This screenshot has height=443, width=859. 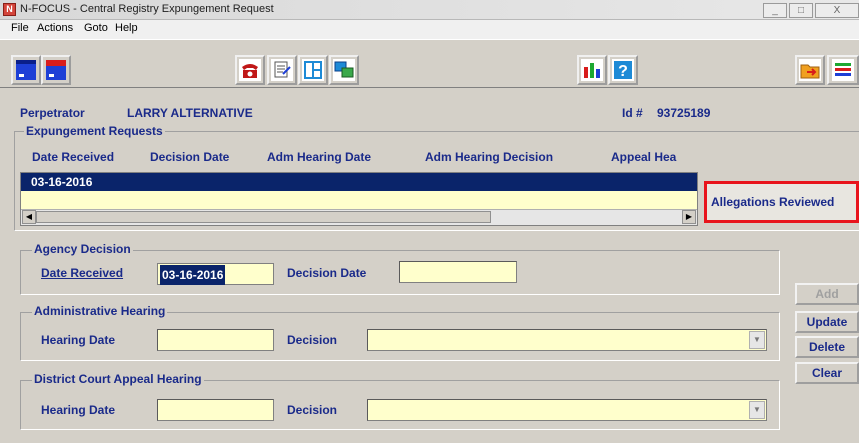 I want to click on bar-chart-icon, so click(x=592, y=70).